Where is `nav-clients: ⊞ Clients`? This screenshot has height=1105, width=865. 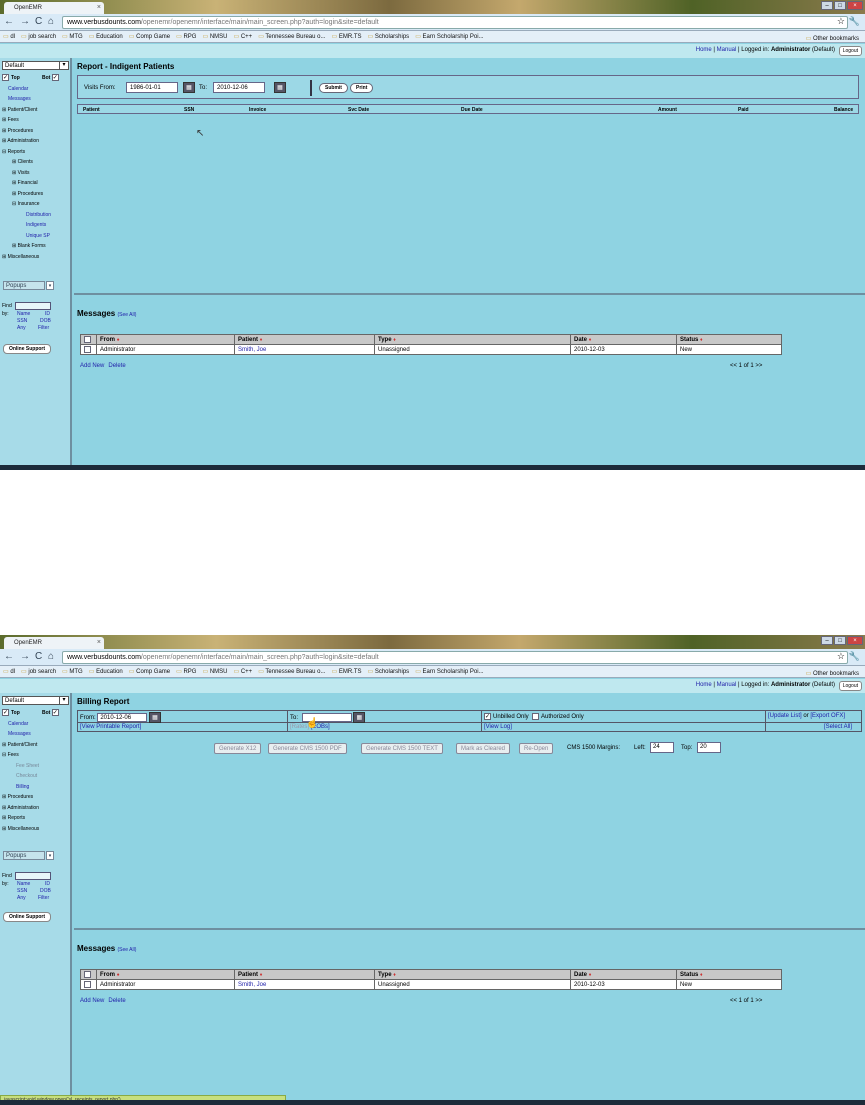
nav-clients: ⊞ Clients is located at coordinates (36, 162).